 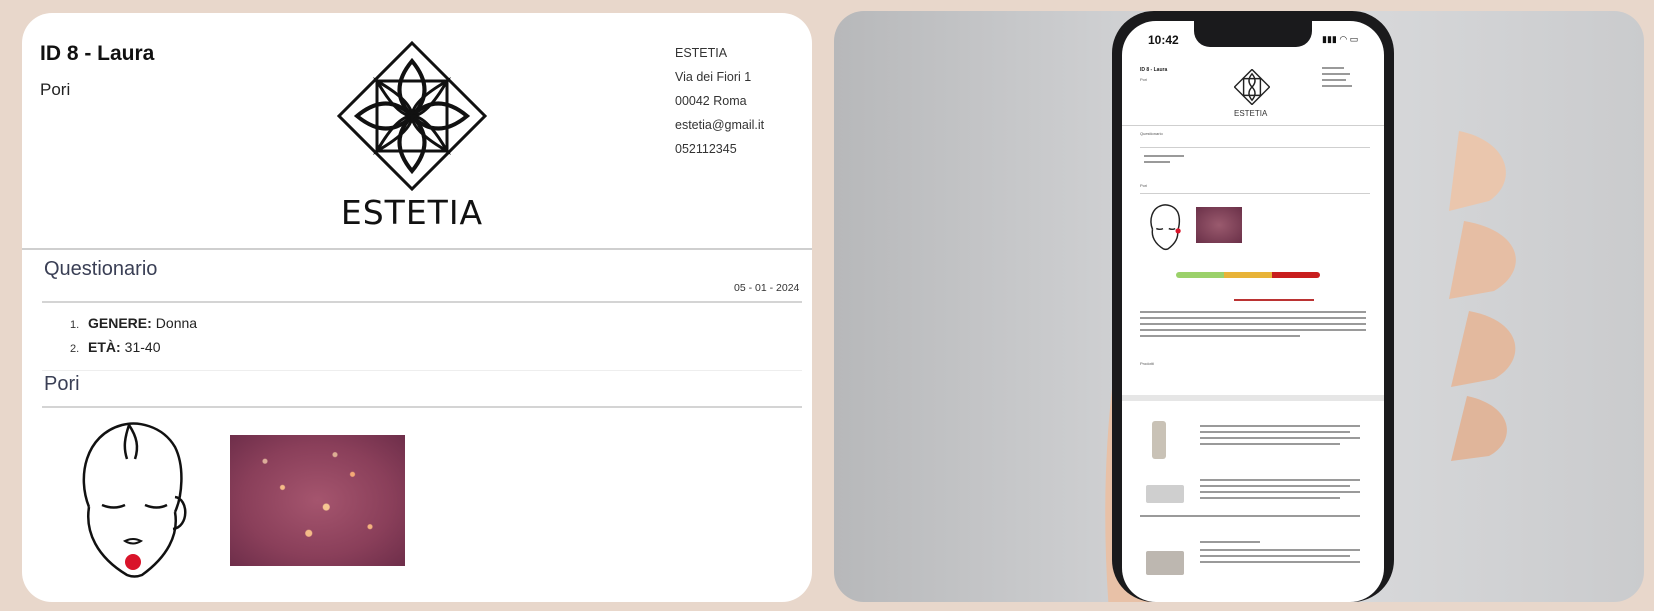 What do you see at coordinates (1151, 133) in the screenshot?
I see `mini-section-questionnaire: Questionario` at bounding box center [1151, 133].